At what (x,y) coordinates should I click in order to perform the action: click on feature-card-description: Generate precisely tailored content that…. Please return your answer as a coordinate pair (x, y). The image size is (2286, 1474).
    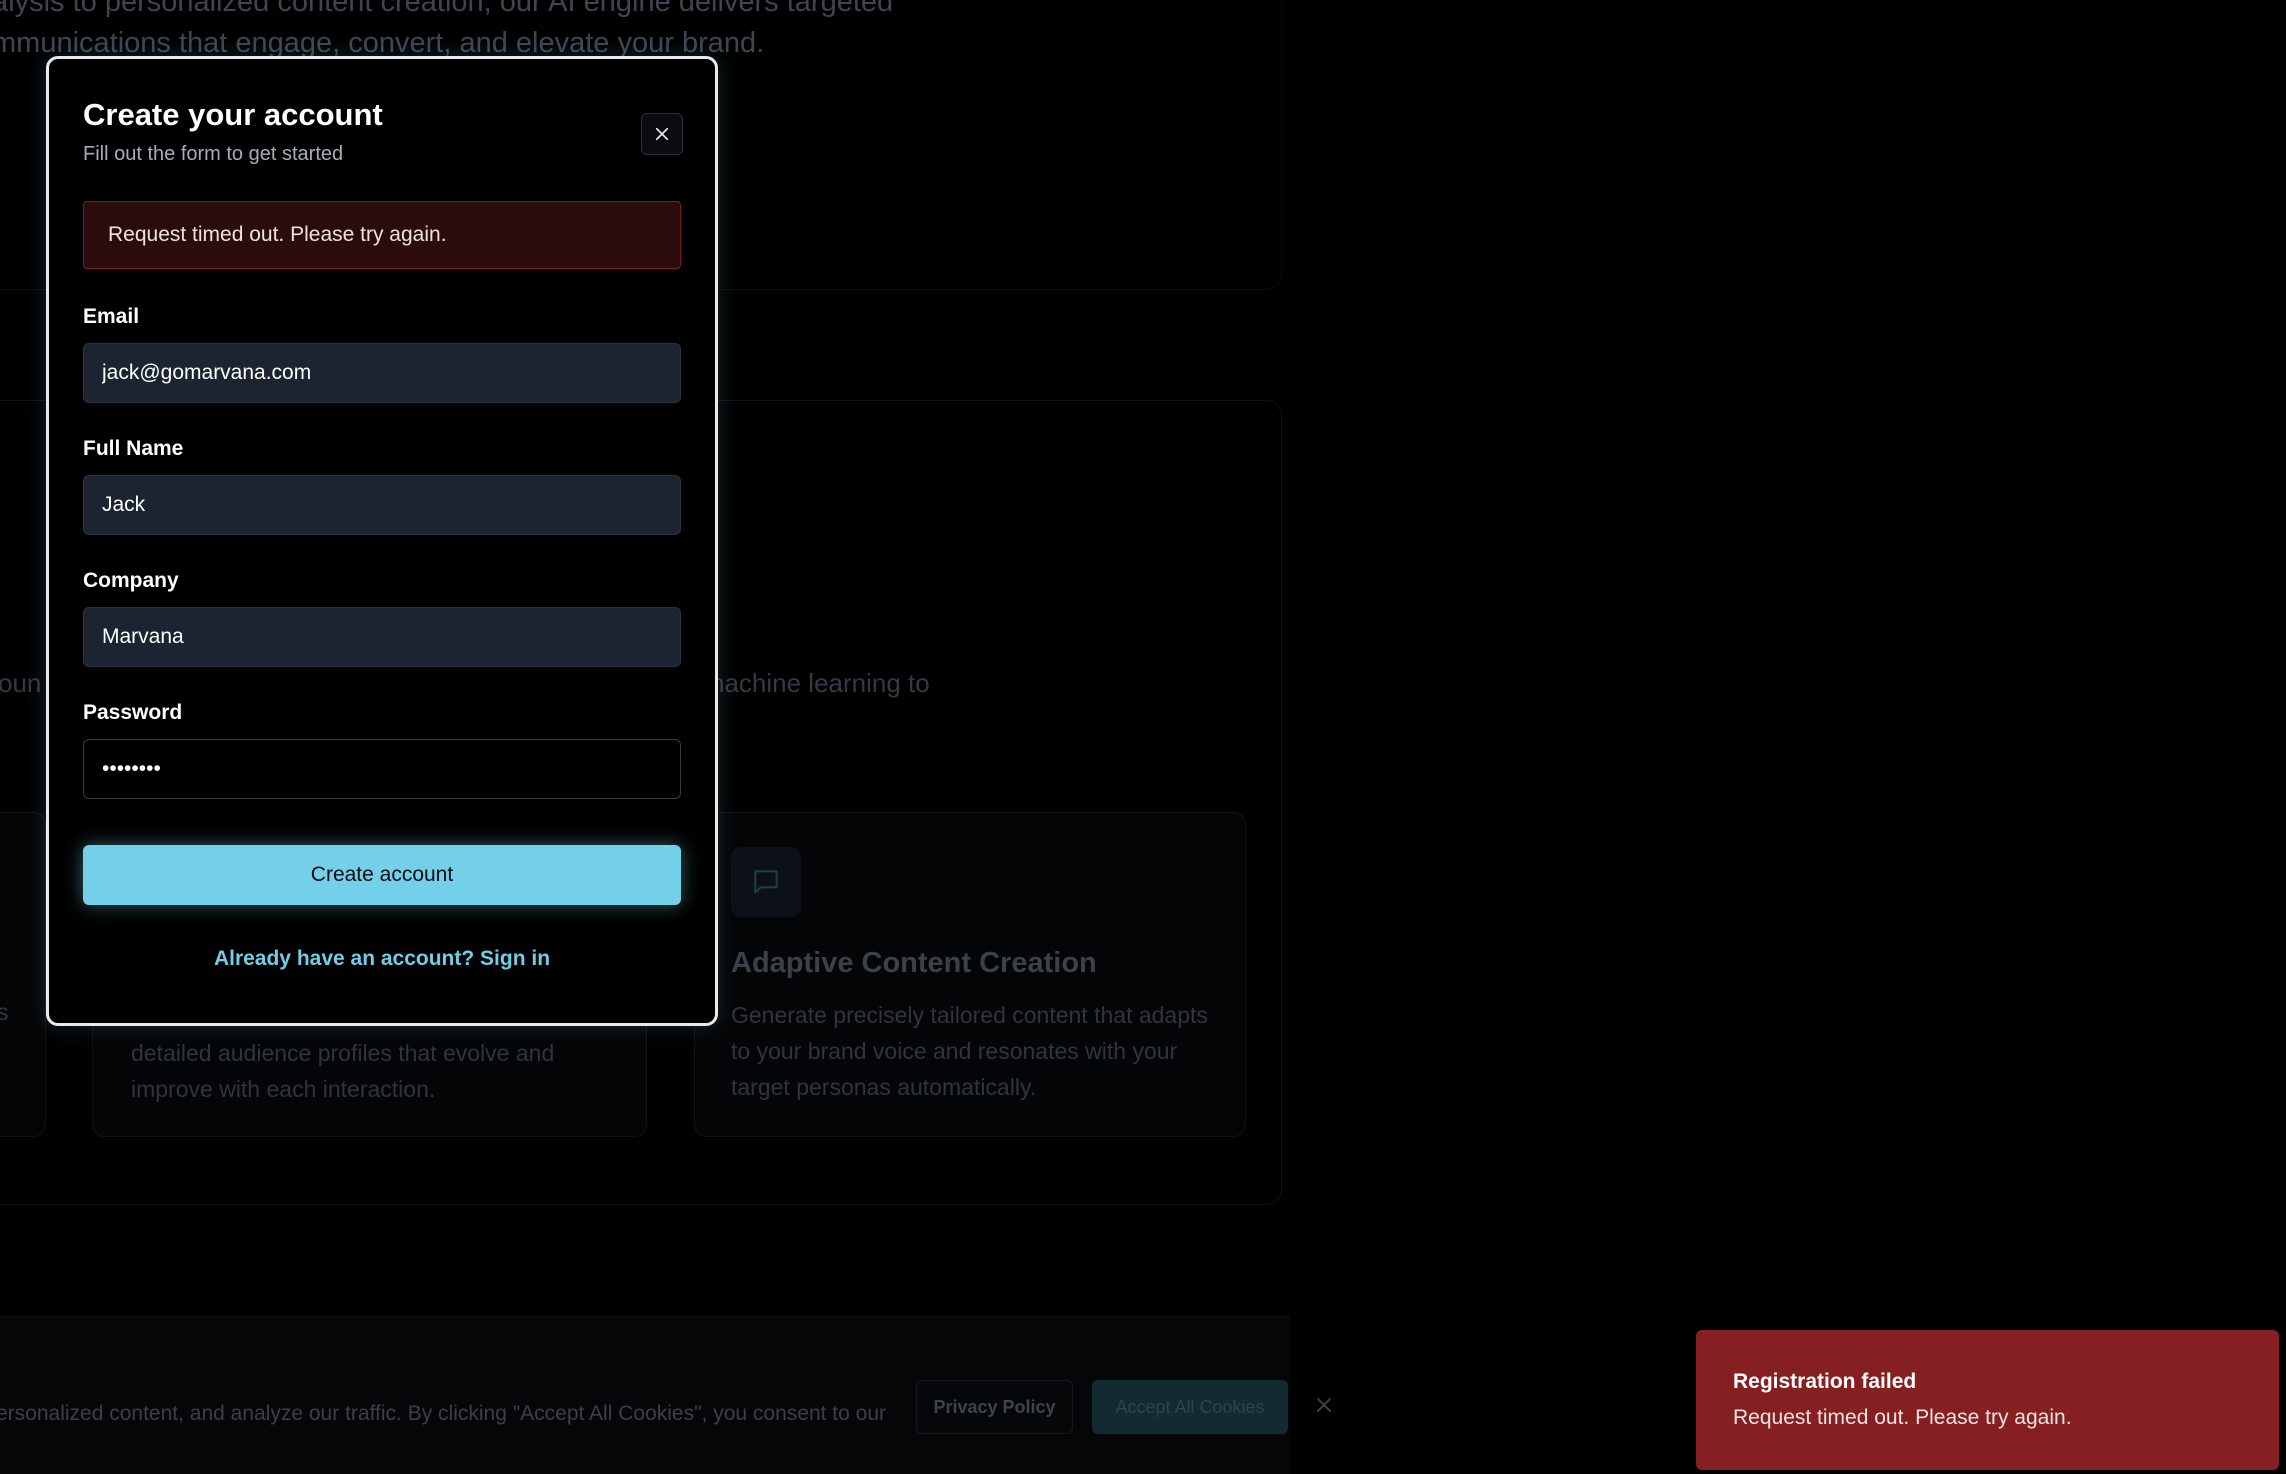
    Looking at the image, I should click on (969, 1051).